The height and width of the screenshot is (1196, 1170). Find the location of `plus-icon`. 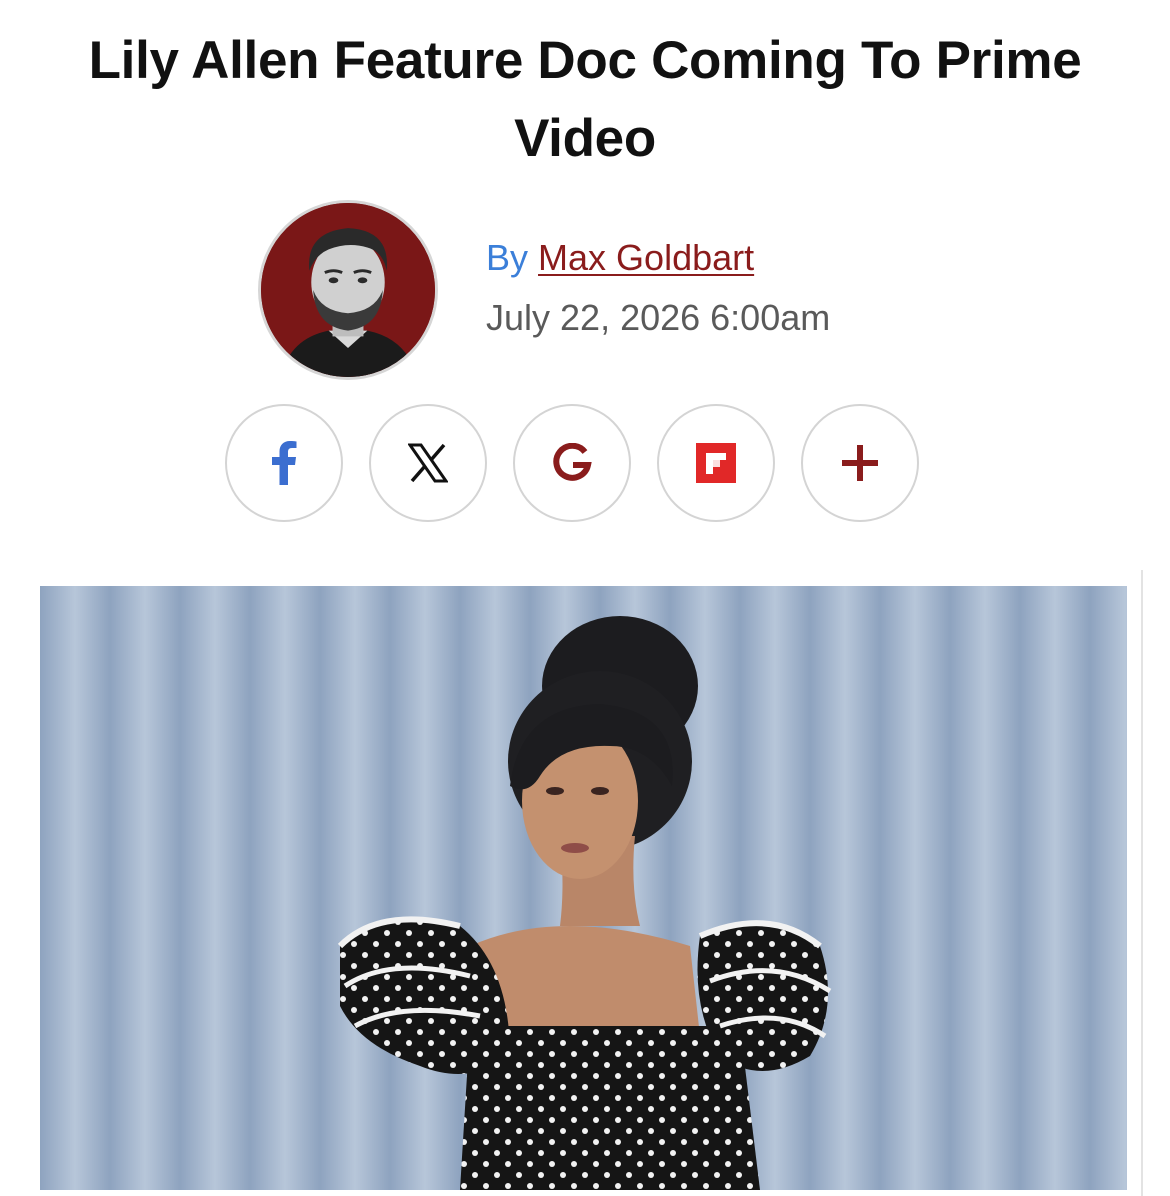

plus-icon is located at coordinates (860, 463).